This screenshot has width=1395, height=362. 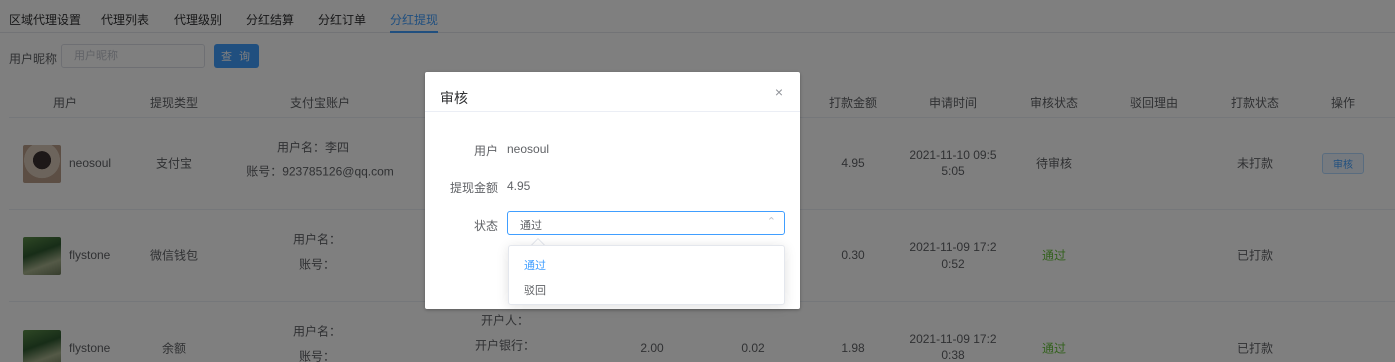 I want to click on amount-value: 4.95, so click(x=519, y=186).